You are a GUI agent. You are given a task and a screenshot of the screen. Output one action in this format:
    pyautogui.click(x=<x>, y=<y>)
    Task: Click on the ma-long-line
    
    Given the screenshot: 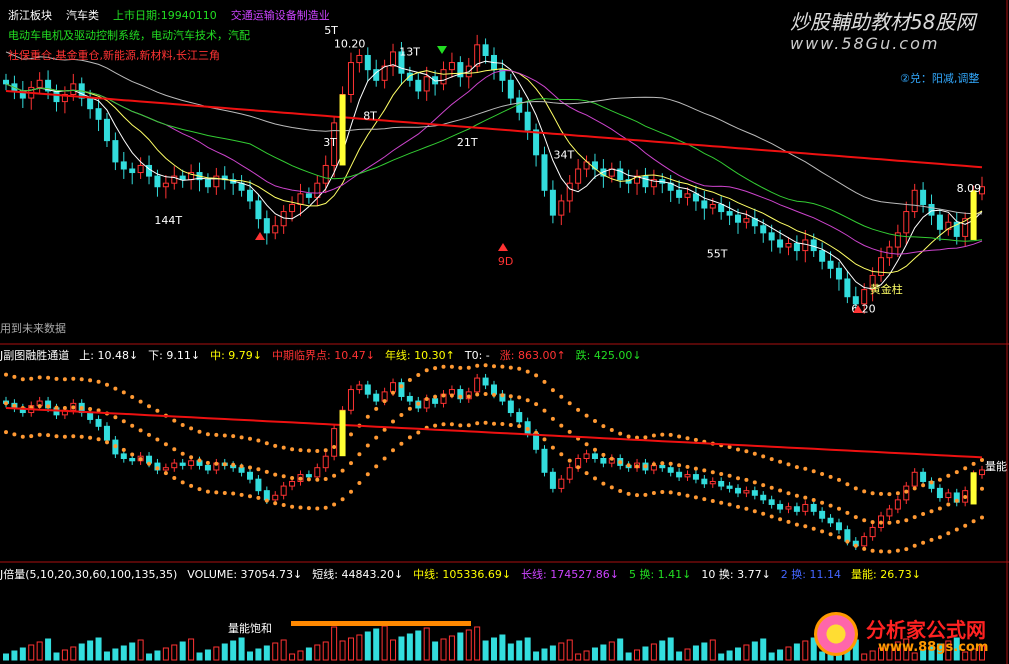 What is the action you would take?
    pyautogui.click(x=494, y=129)
    